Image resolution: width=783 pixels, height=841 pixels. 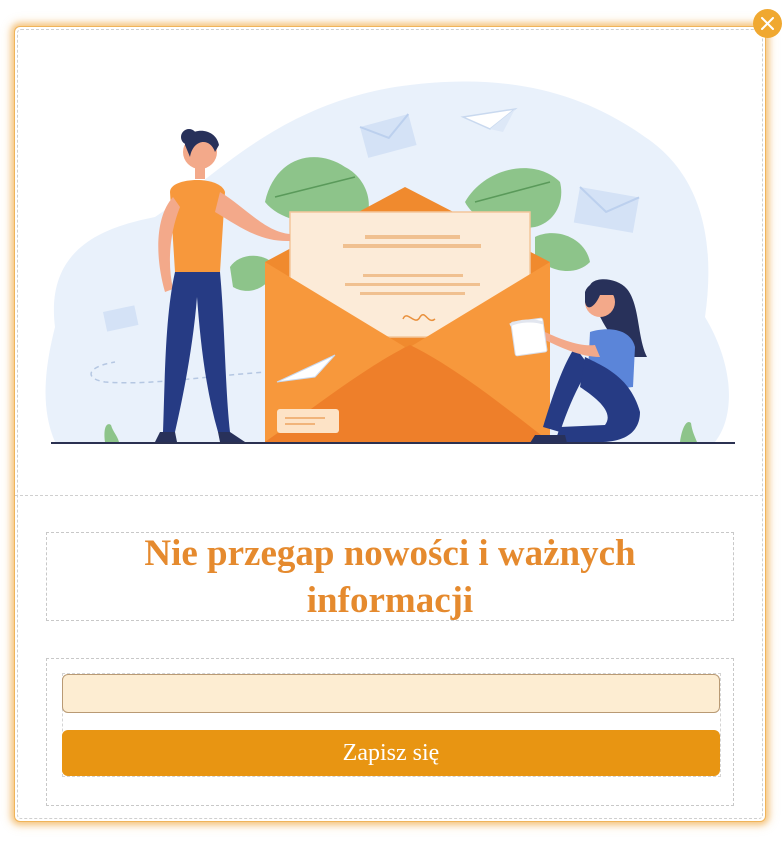 What do you see at coordinates (391, 753) in the screenshot?
I see `subscribe-button: Zapisz się` at bounding box center [391, 753].